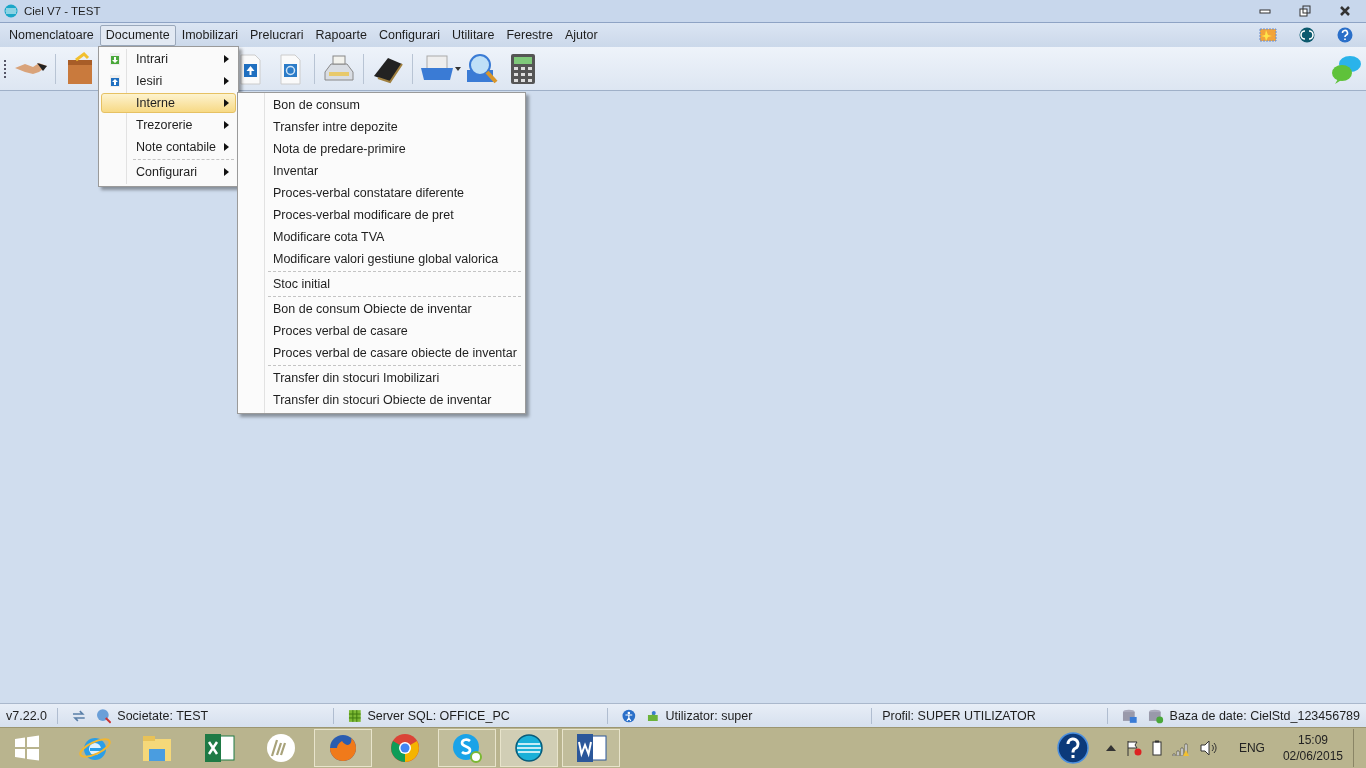 This screenshot has width=1366, height=768. I want to click on menu-item: Imobilizari, so click(209, 35).